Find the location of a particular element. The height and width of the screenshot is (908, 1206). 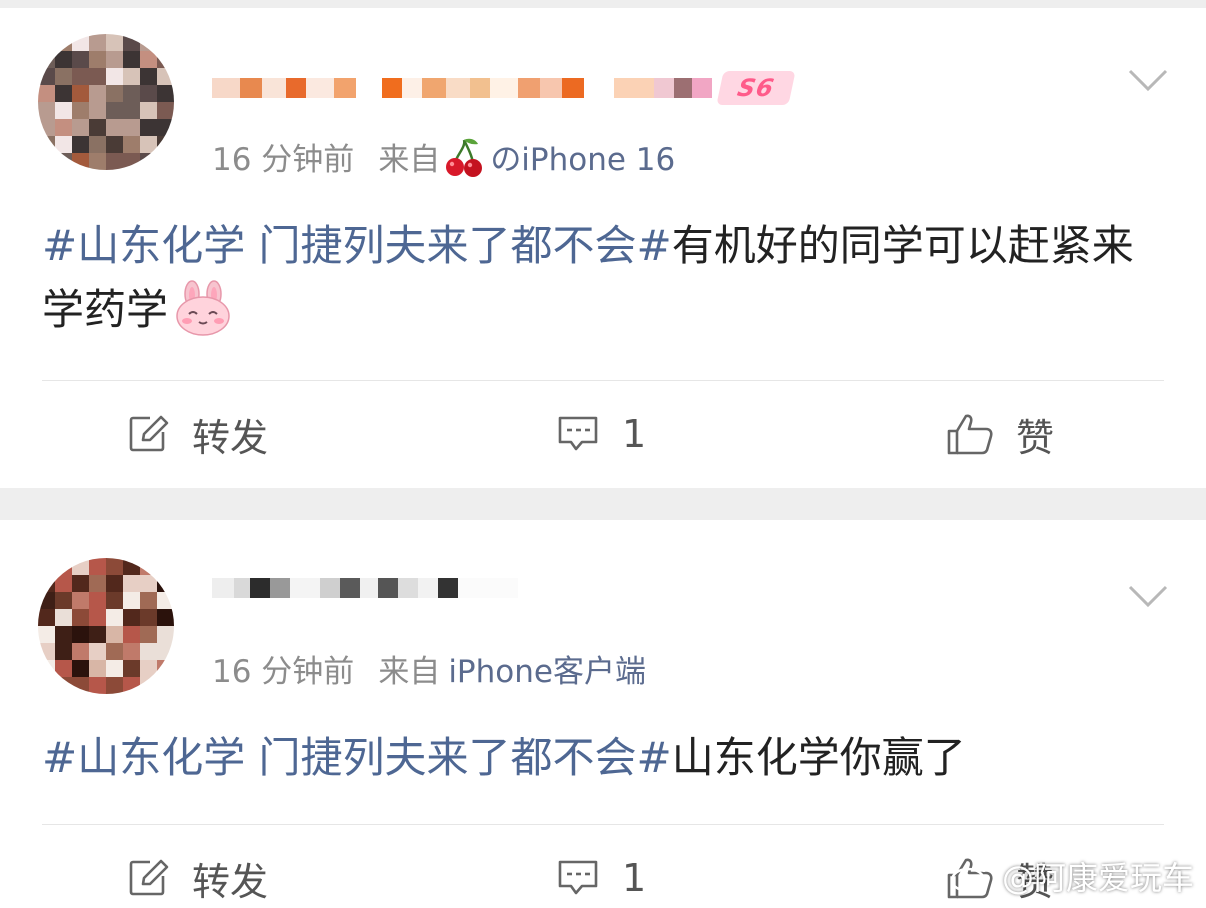

post-meta: 16 分钟前 来自 iPhone客户端 is located at coordinates (429, 668).